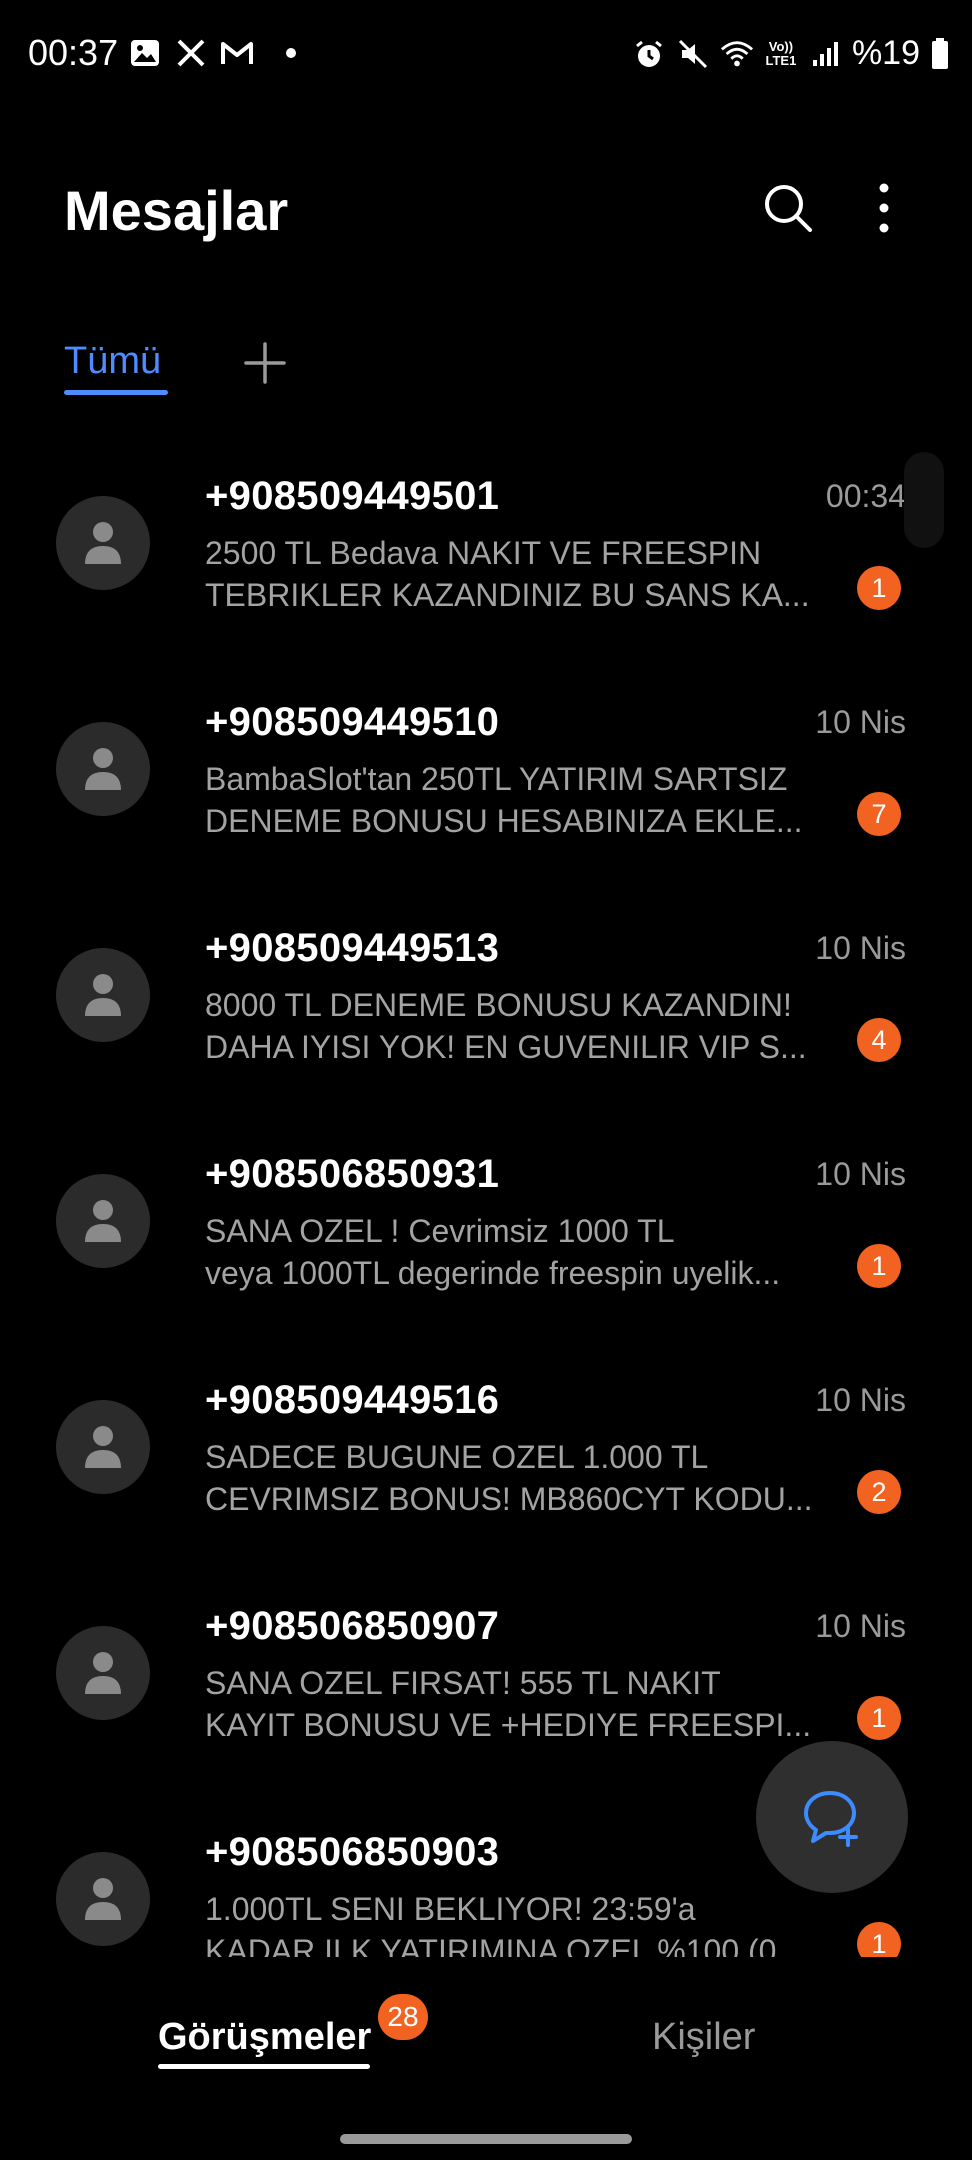  What do you see at coordinates (291, 53) in the screenshot?
I see `more-notifications-dot` at bounding box center [291, 53].